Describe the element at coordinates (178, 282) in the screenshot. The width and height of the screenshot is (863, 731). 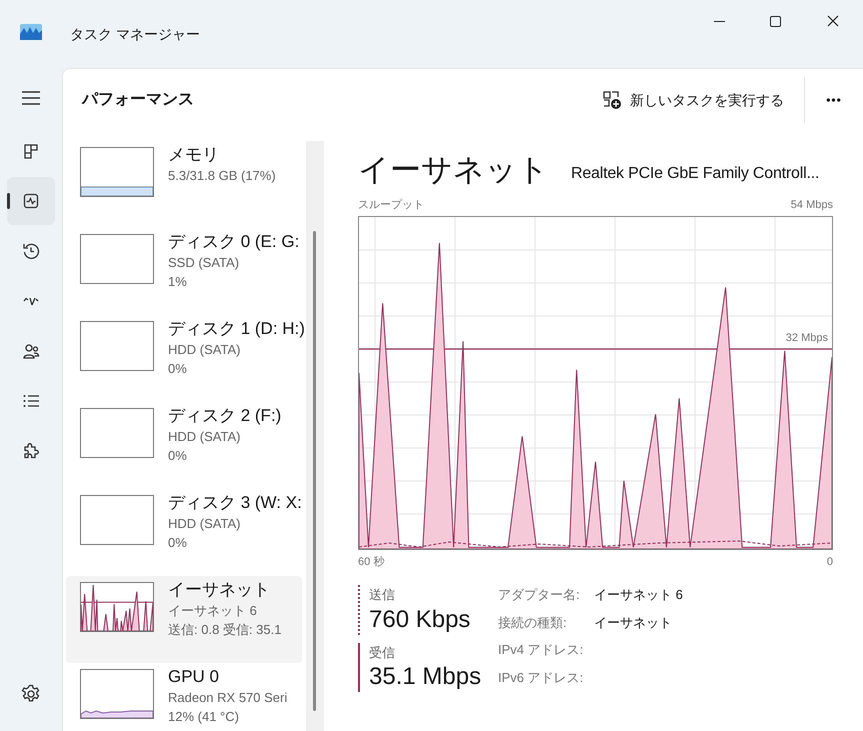
I see `device-detail: 1%` at that location.